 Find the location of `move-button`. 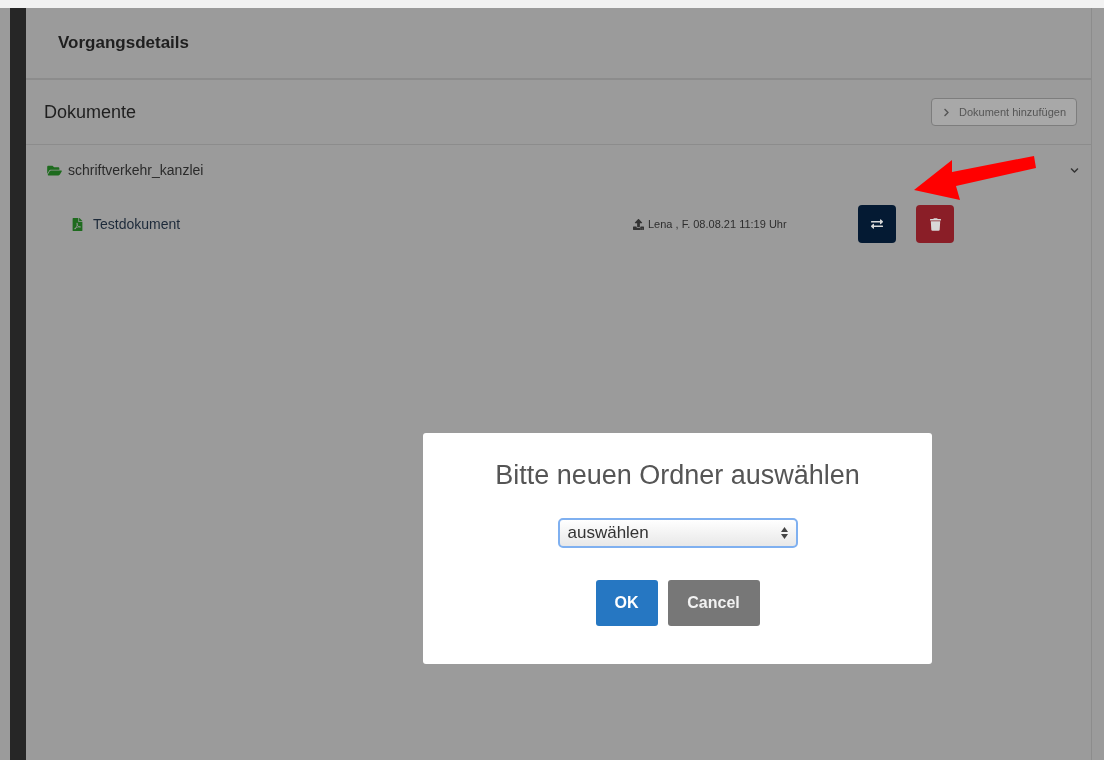

move-button is located at coordinates (877, 224).